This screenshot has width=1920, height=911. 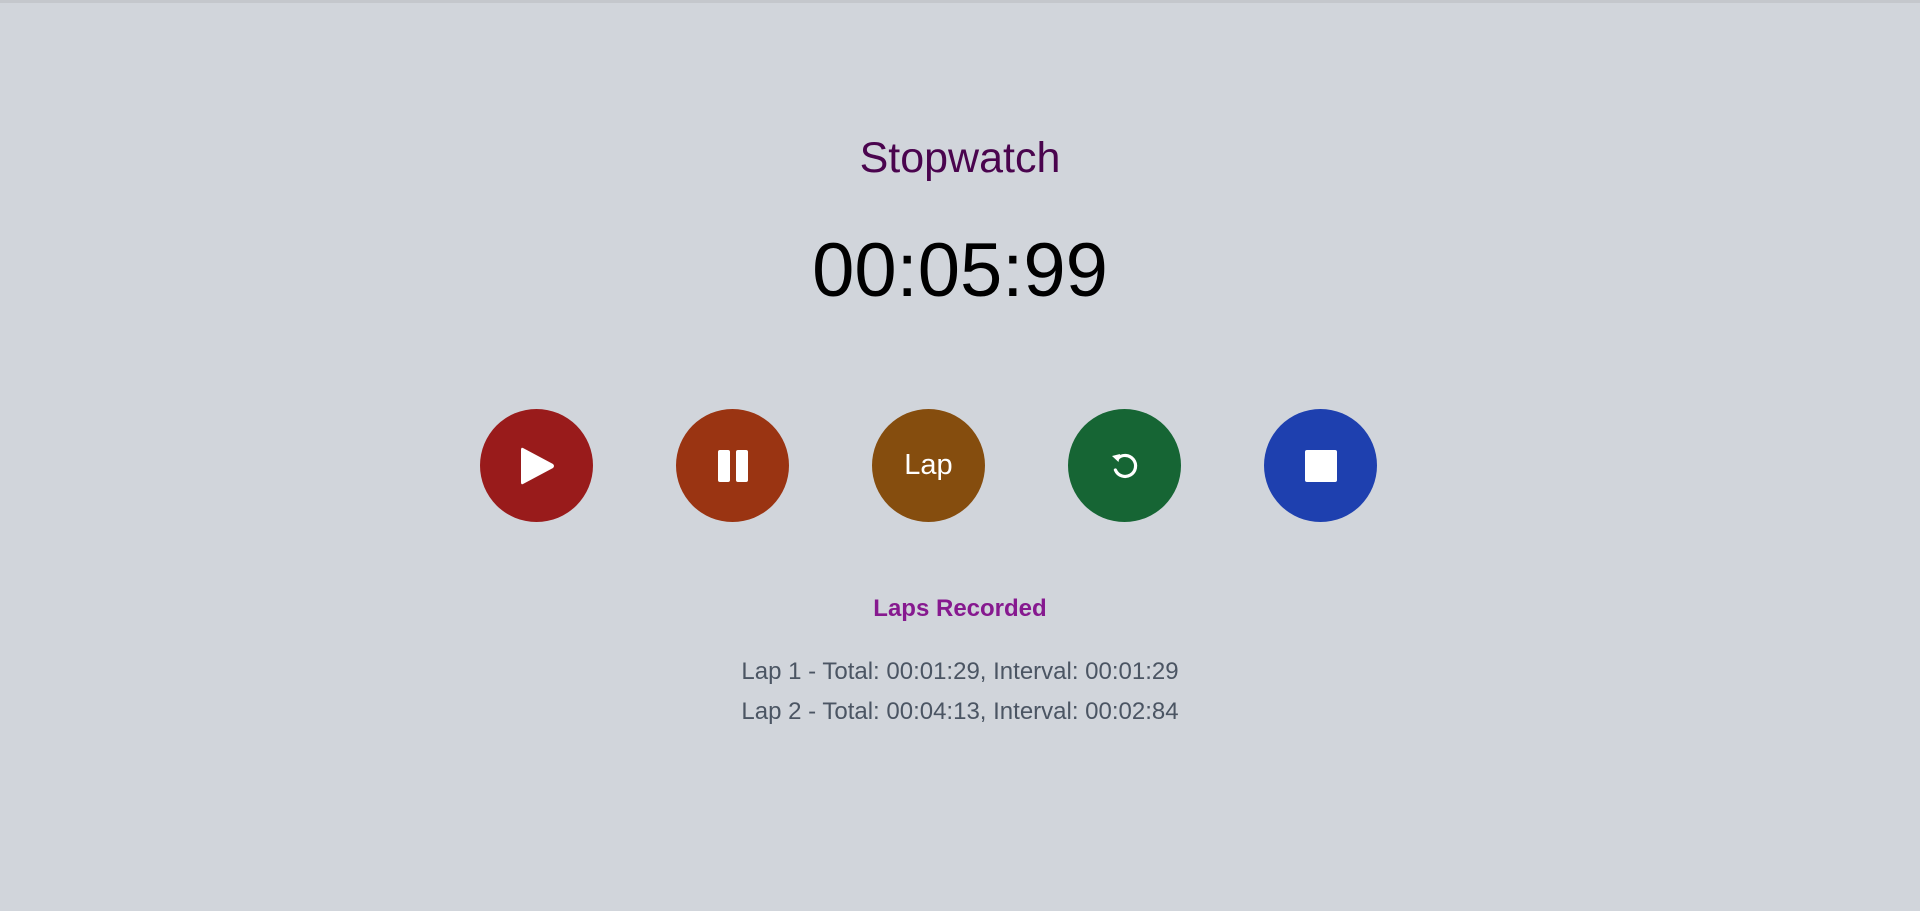 I want to click on time-display: 00:05:99, so click(x=960, y=270).